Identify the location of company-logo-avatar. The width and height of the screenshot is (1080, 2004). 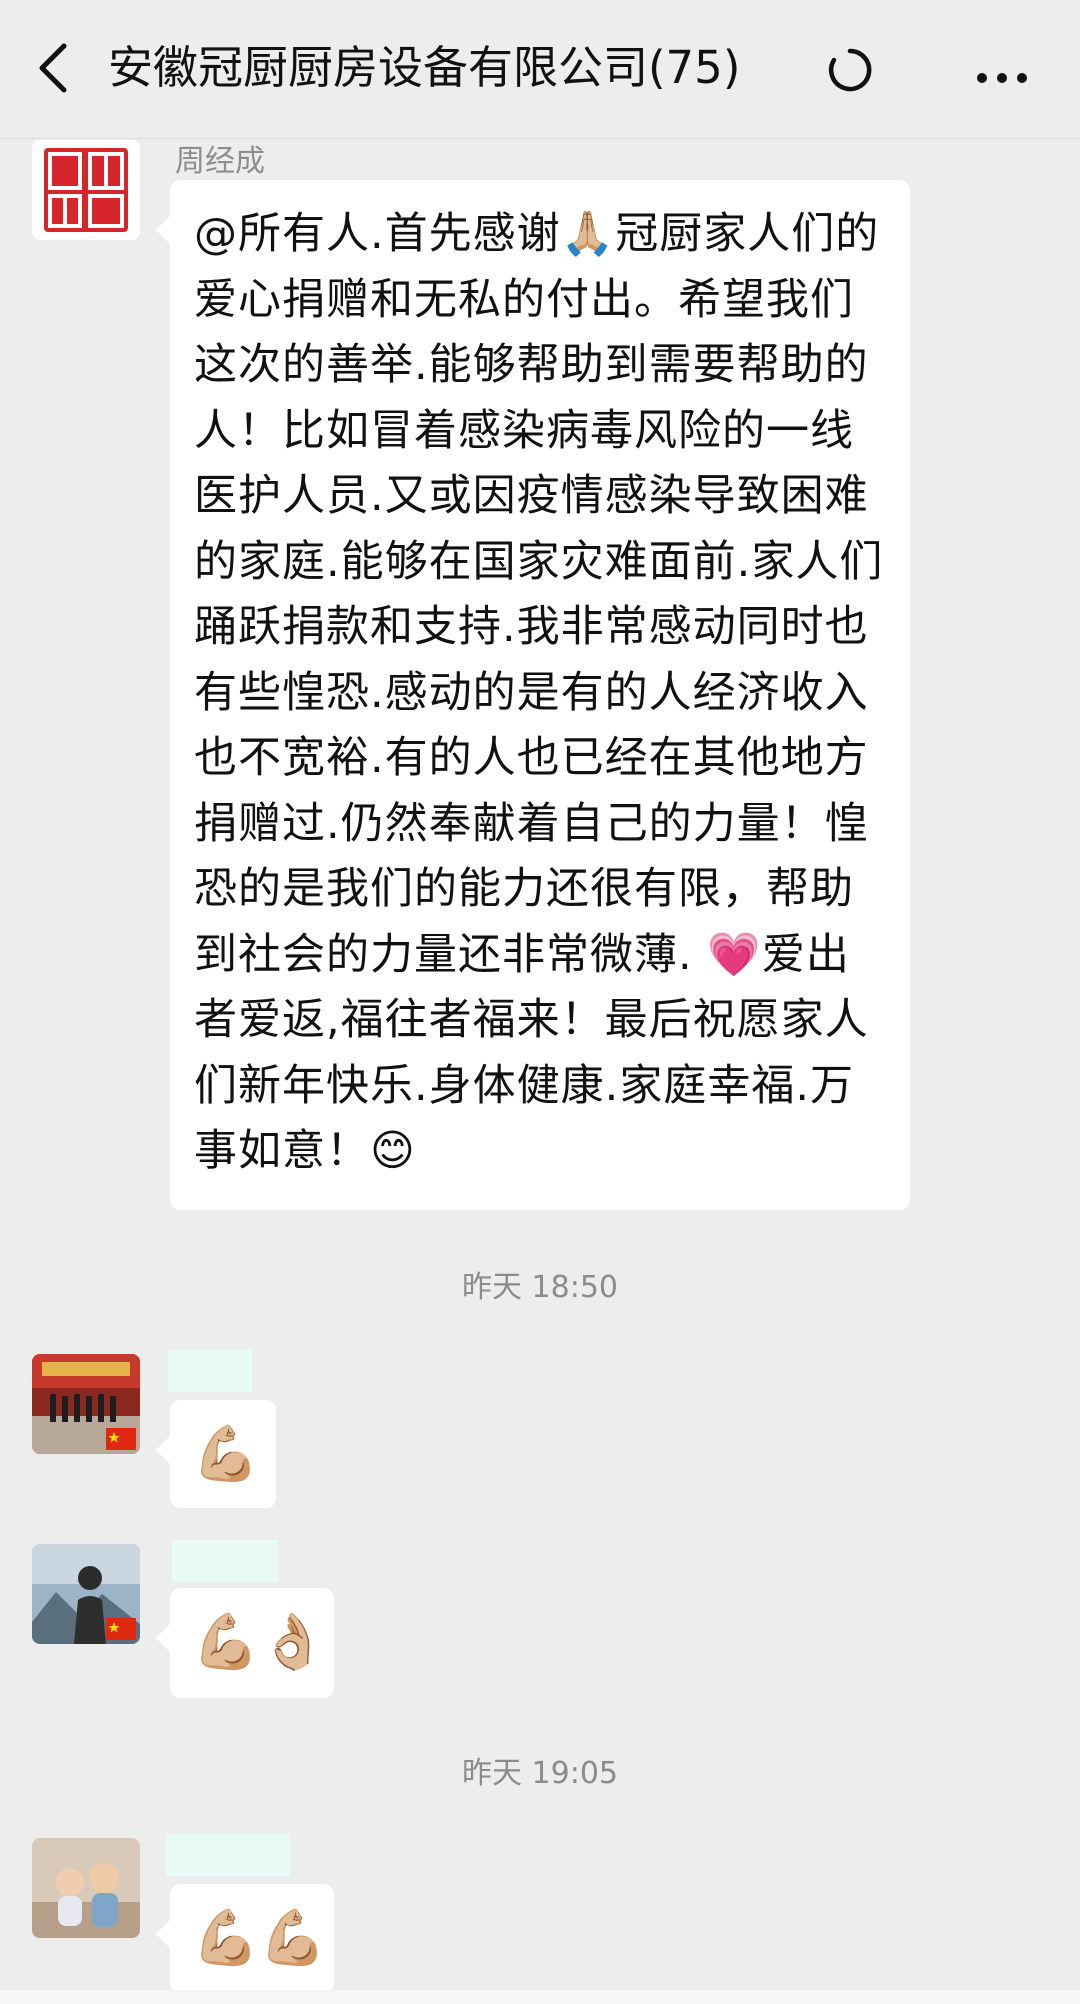
(86, 190).